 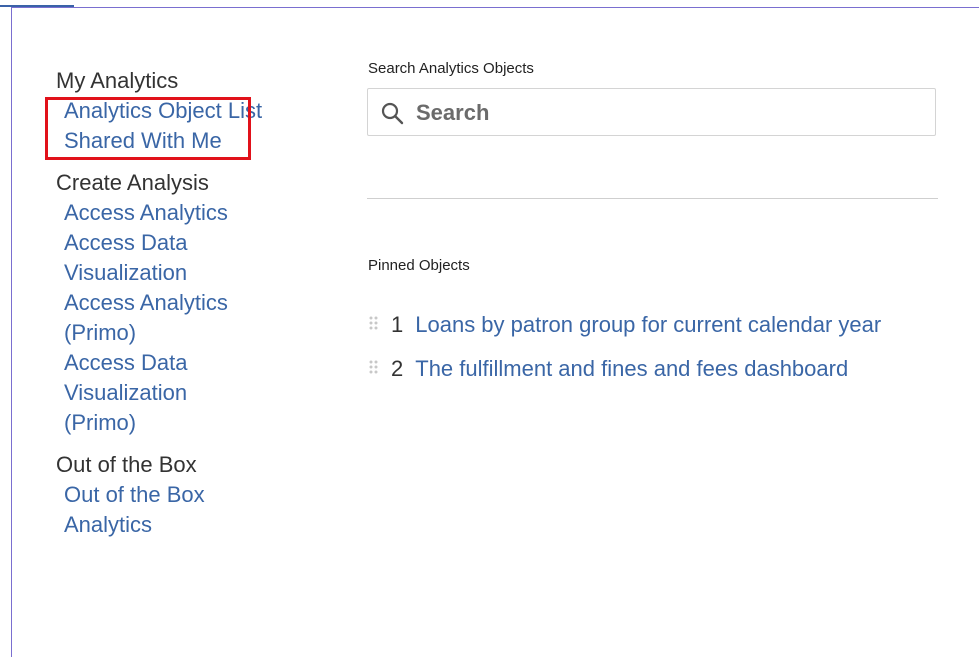 I want to click on shared-with-me-link: Shared With Me, so click(x=165, y=141).